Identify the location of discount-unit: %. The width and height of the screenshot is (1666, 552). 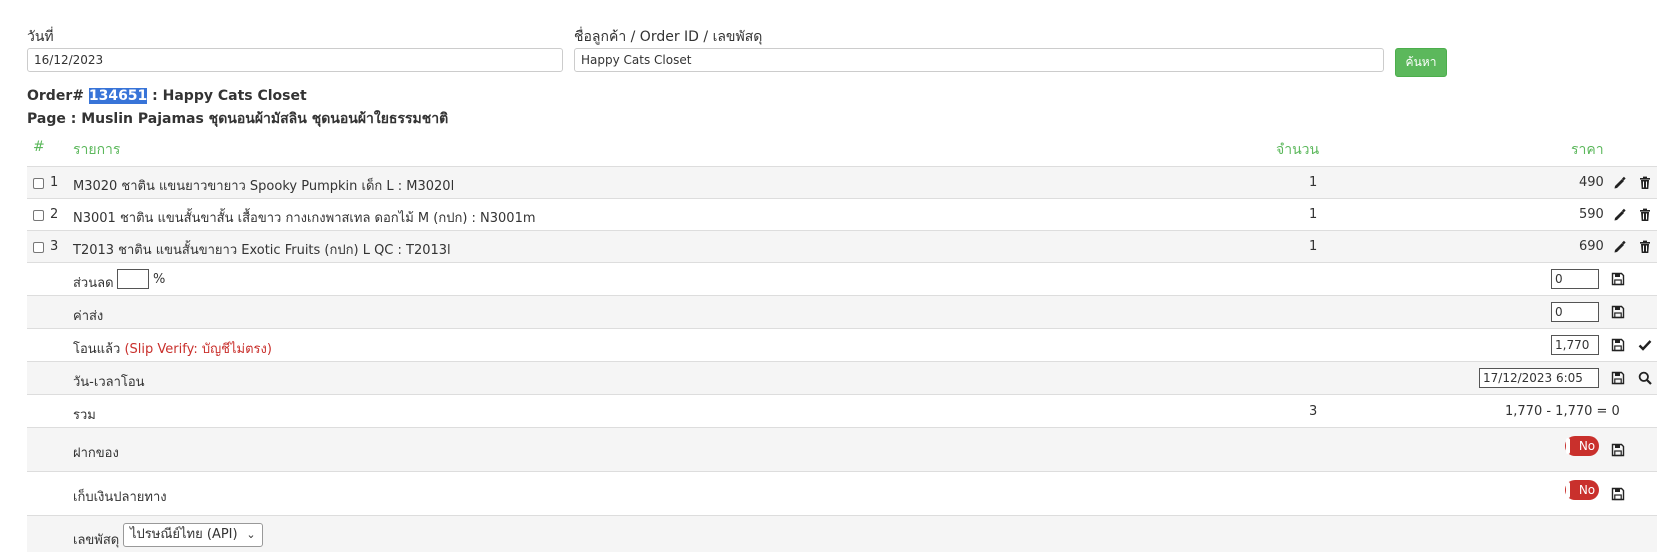
(159, 279).